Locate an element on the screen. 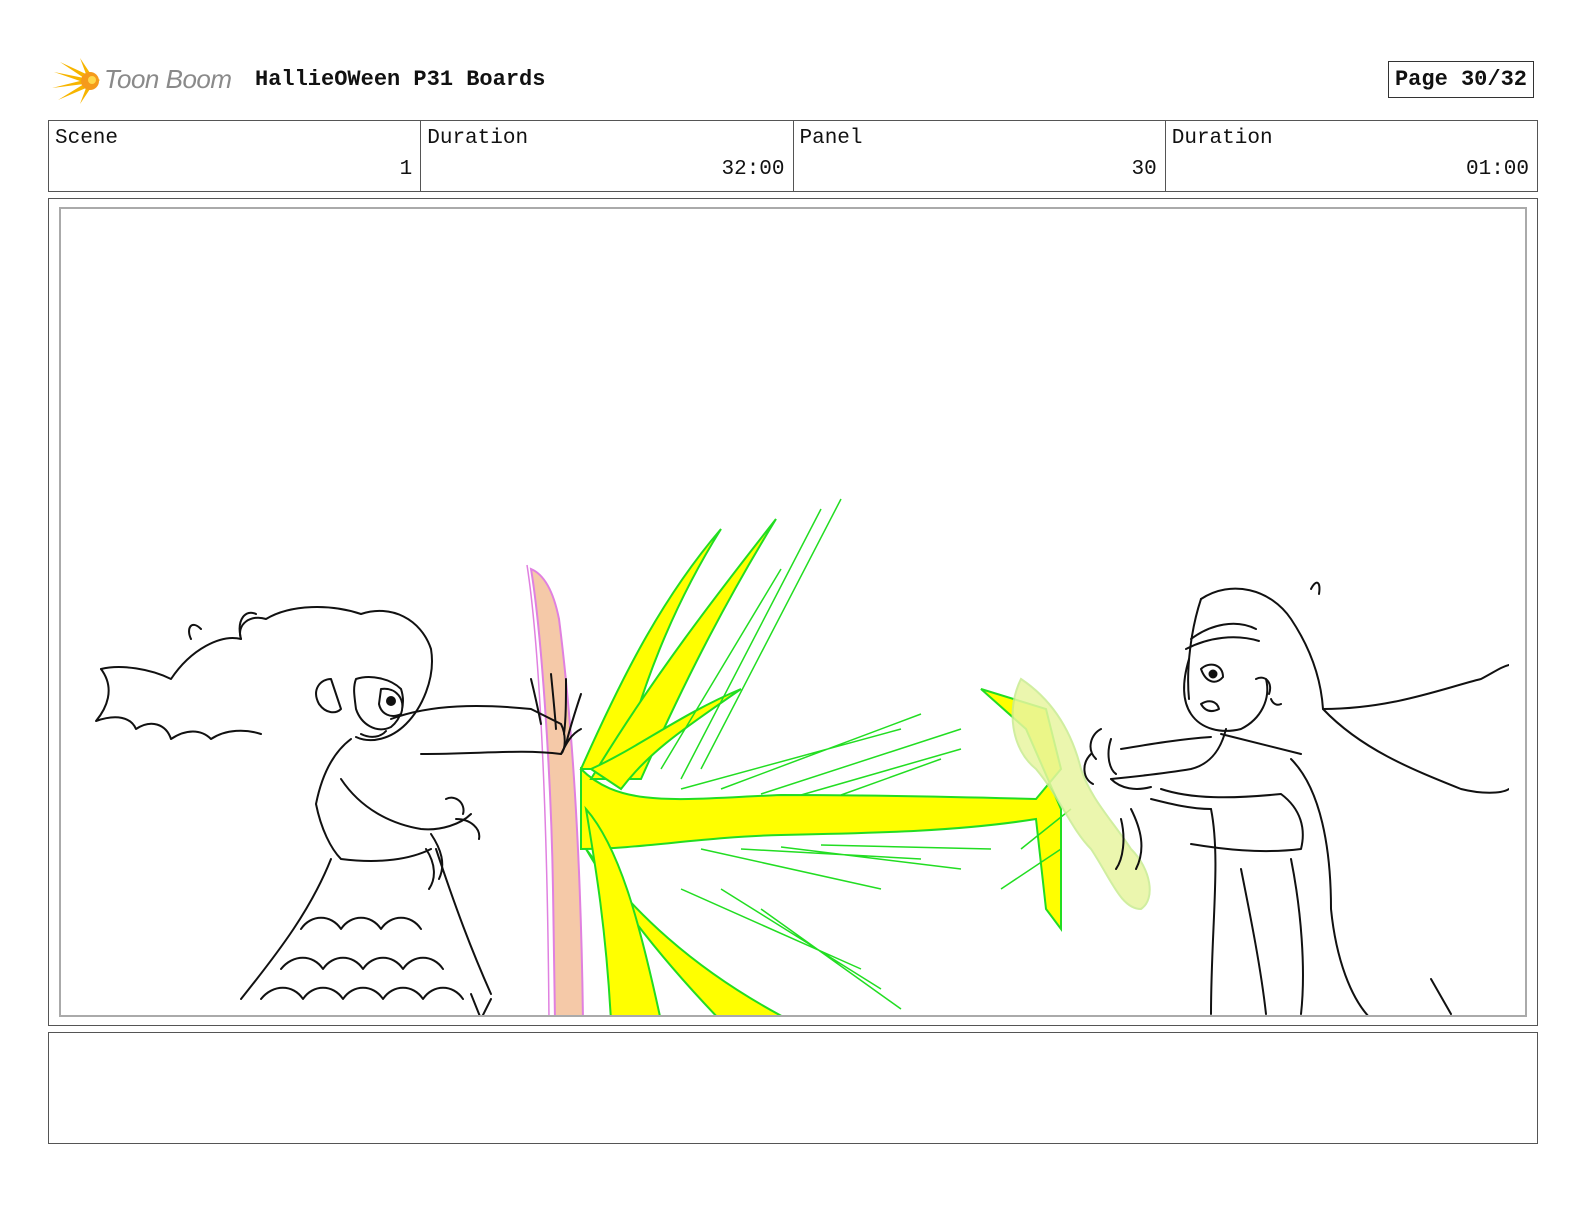  toon-boom-logo: Toon Boom is located at coordinates (145, 82).